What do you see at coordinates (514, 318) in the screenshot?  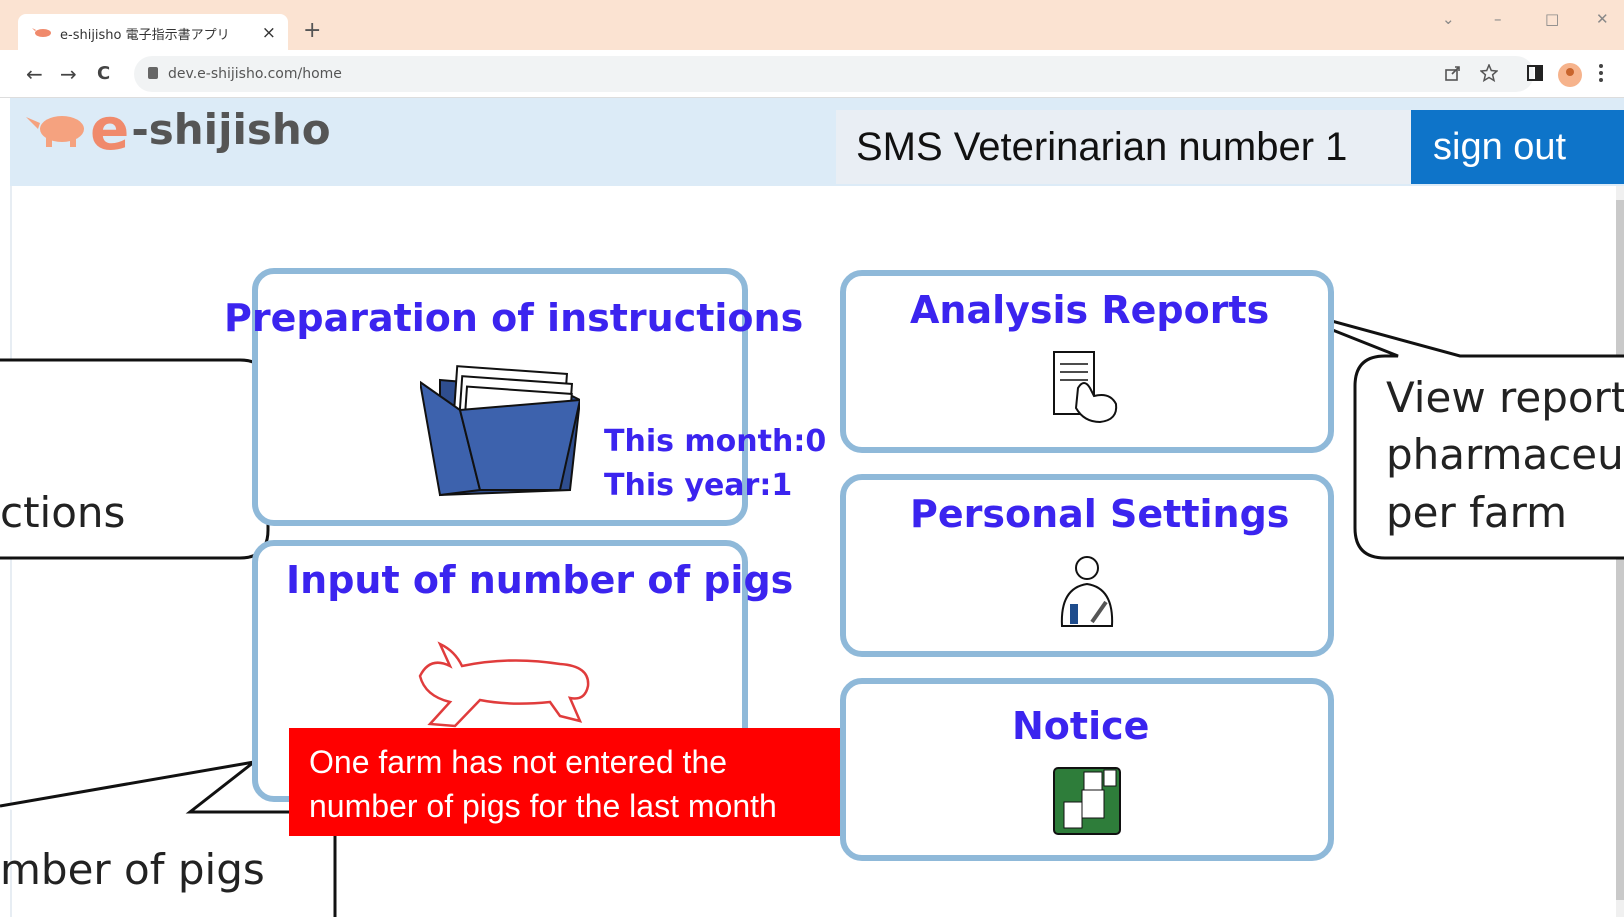 I see `card-preparation-title: Preparation of instructions` at bounding box center [514, 318].